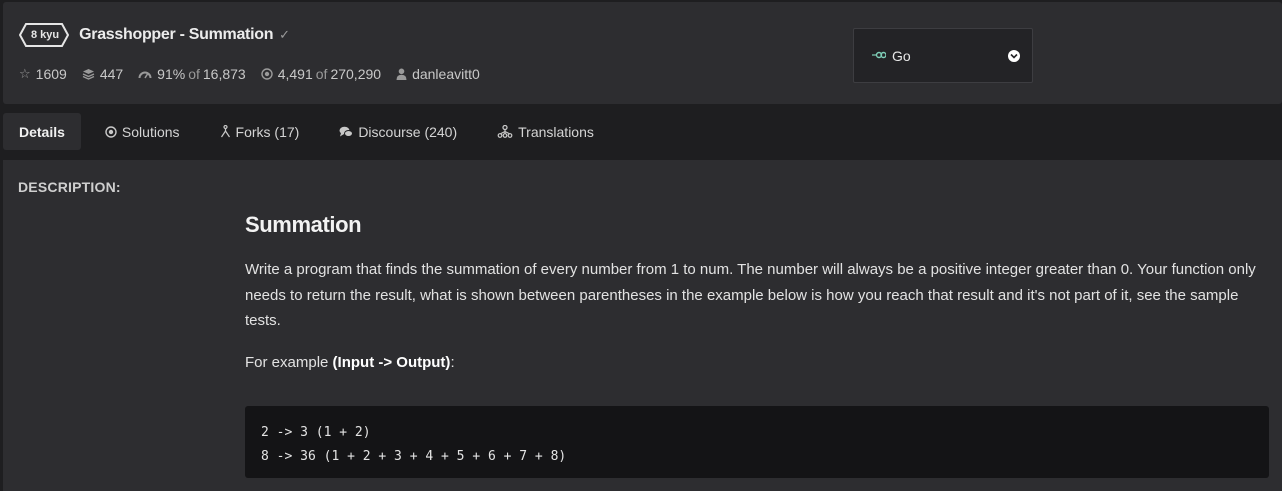 Image resolution: width=1282 pixels, height=491 pixels. I want to click on satisfaction-total: 16,873, so click(224, 74).